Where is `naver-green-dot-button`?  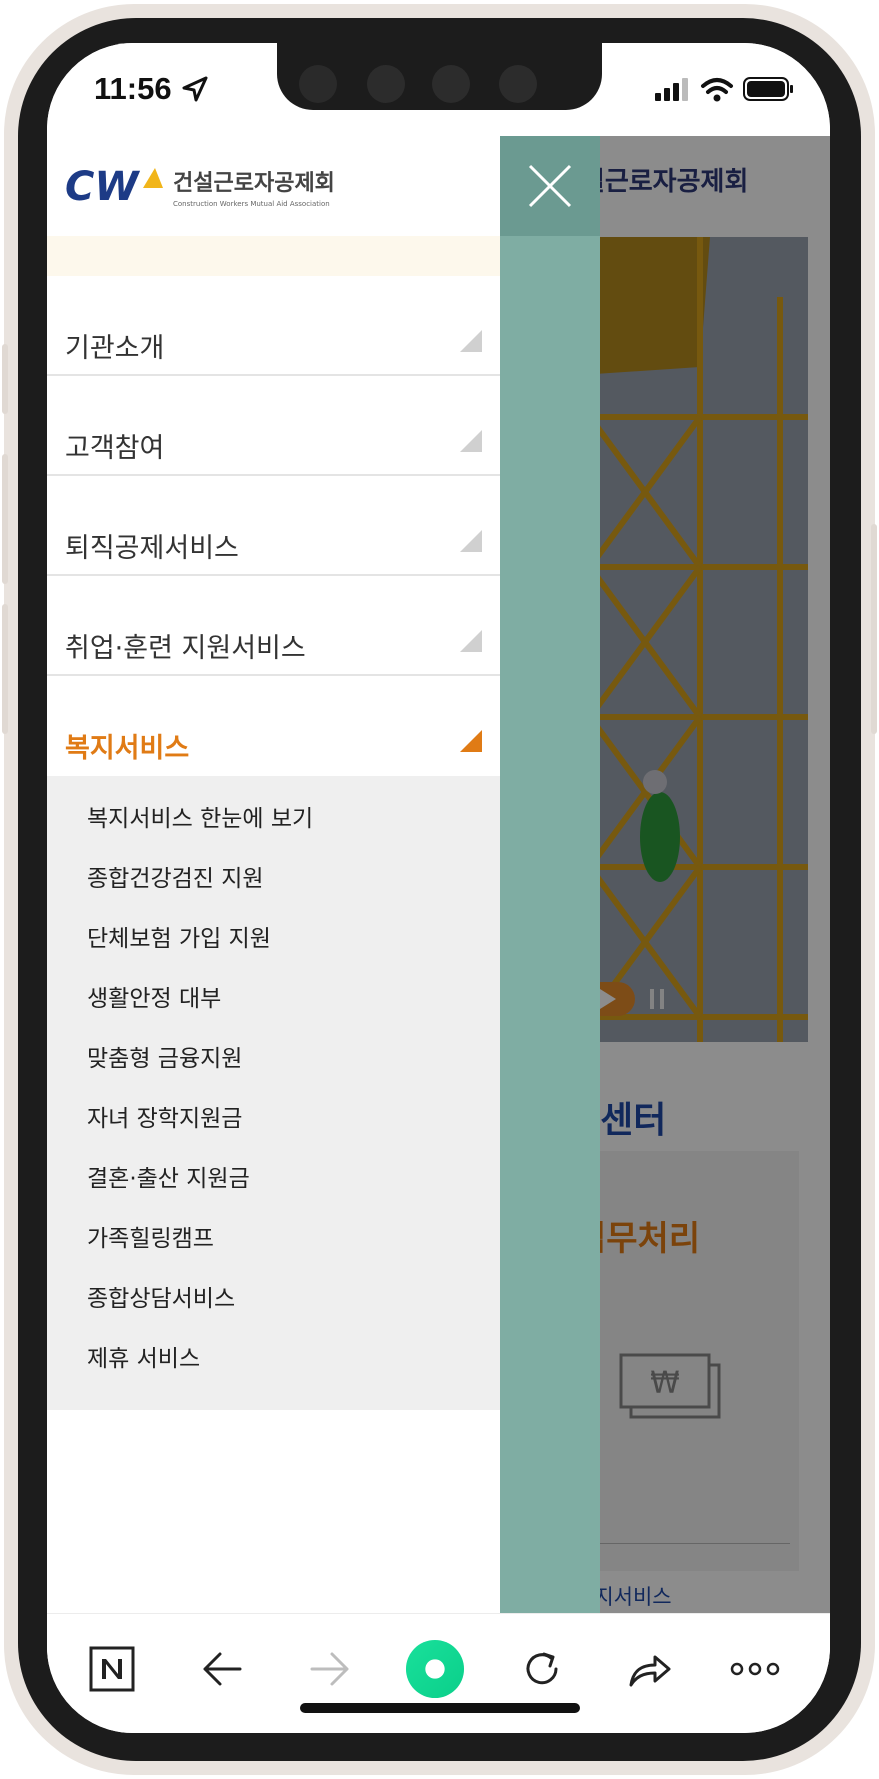 naver-green-dot-button is located at coordinates (435, 1669).